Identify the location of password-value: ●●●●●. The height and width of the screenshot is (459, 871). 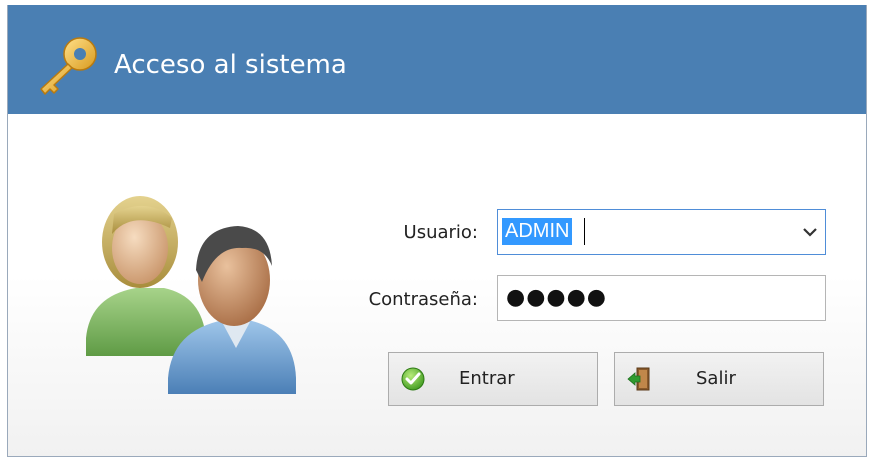
(556, 297).